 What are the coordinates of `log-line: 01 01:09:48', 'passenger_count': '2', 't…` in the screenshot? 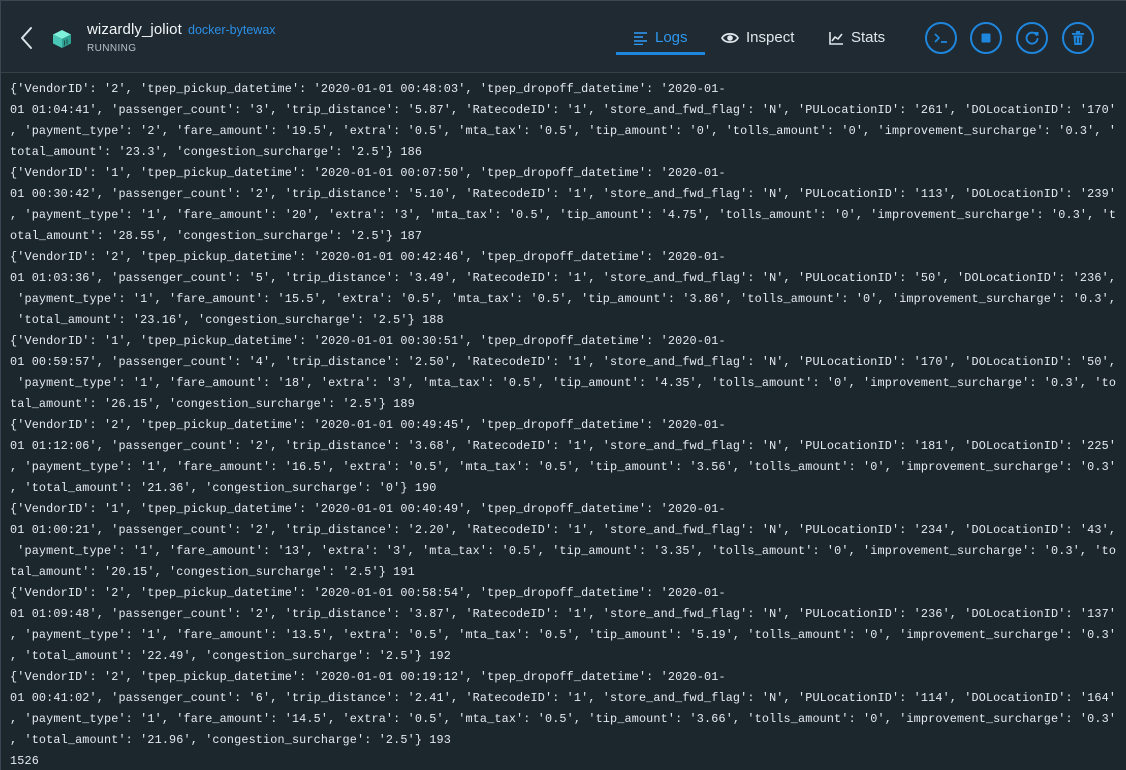 It's located at (563, 614).